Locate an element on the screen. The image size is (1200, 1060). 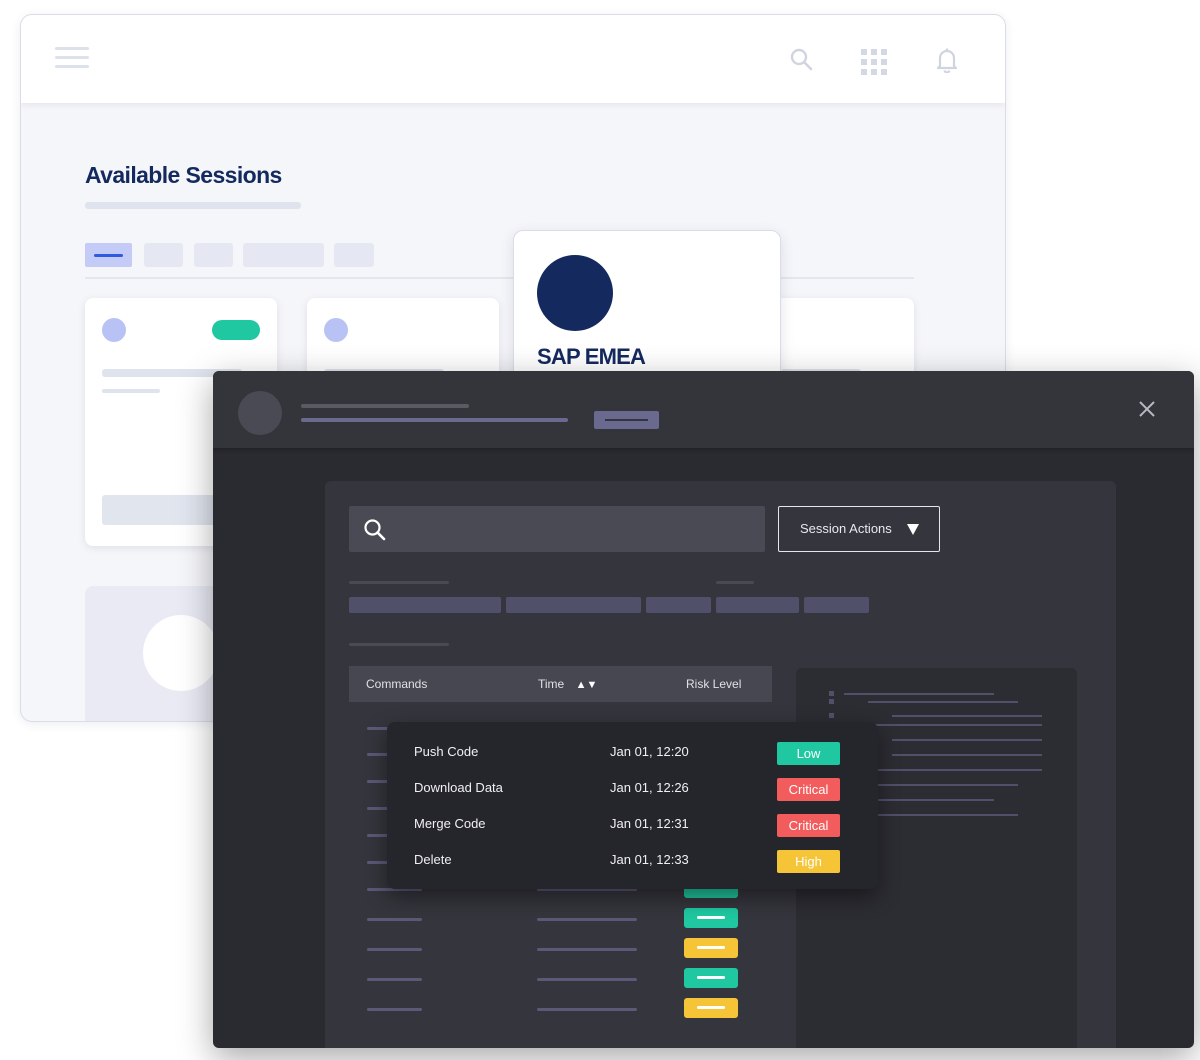
apps-grid-icon is located at coordinates (874, 62).